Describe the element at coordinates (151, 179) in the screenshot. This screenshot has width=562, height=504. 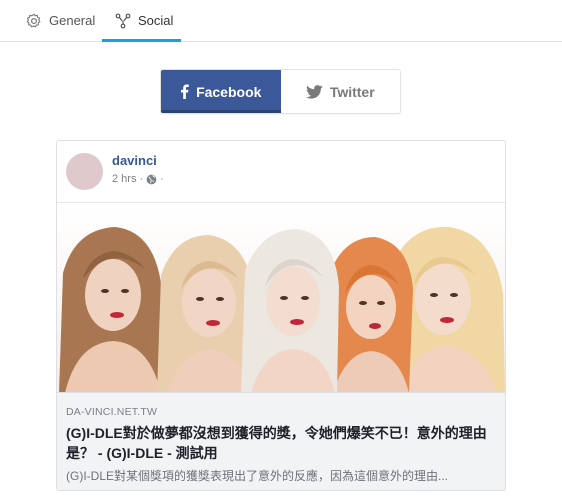
I see `globe-icon` at that location.